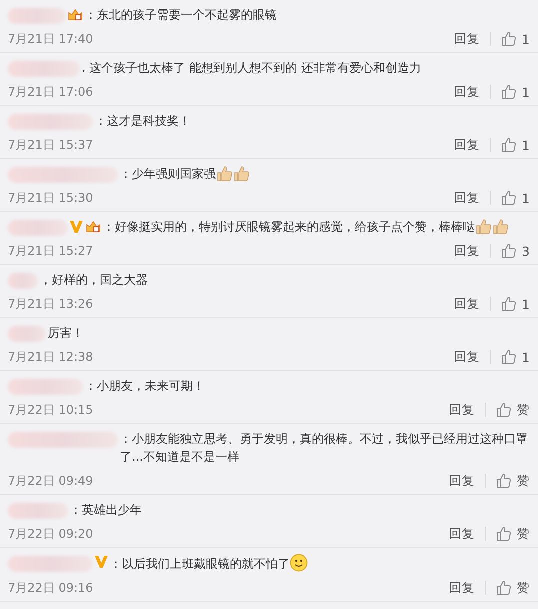  What do you see at coordinates (51, 92) in the screenshot?
I see `comment-time: 7月21日 17:06` at bounding box center [51, 92].